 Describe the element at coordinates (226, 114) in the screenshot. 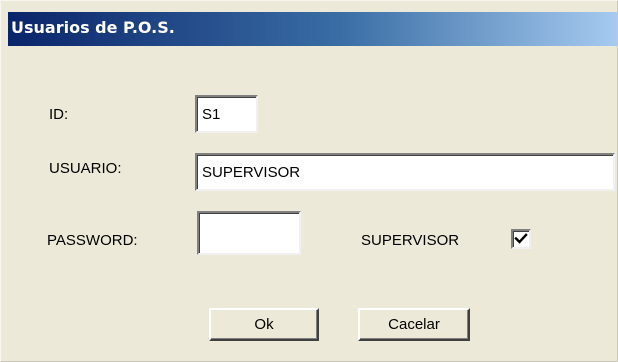

I see `id-field` at that location.